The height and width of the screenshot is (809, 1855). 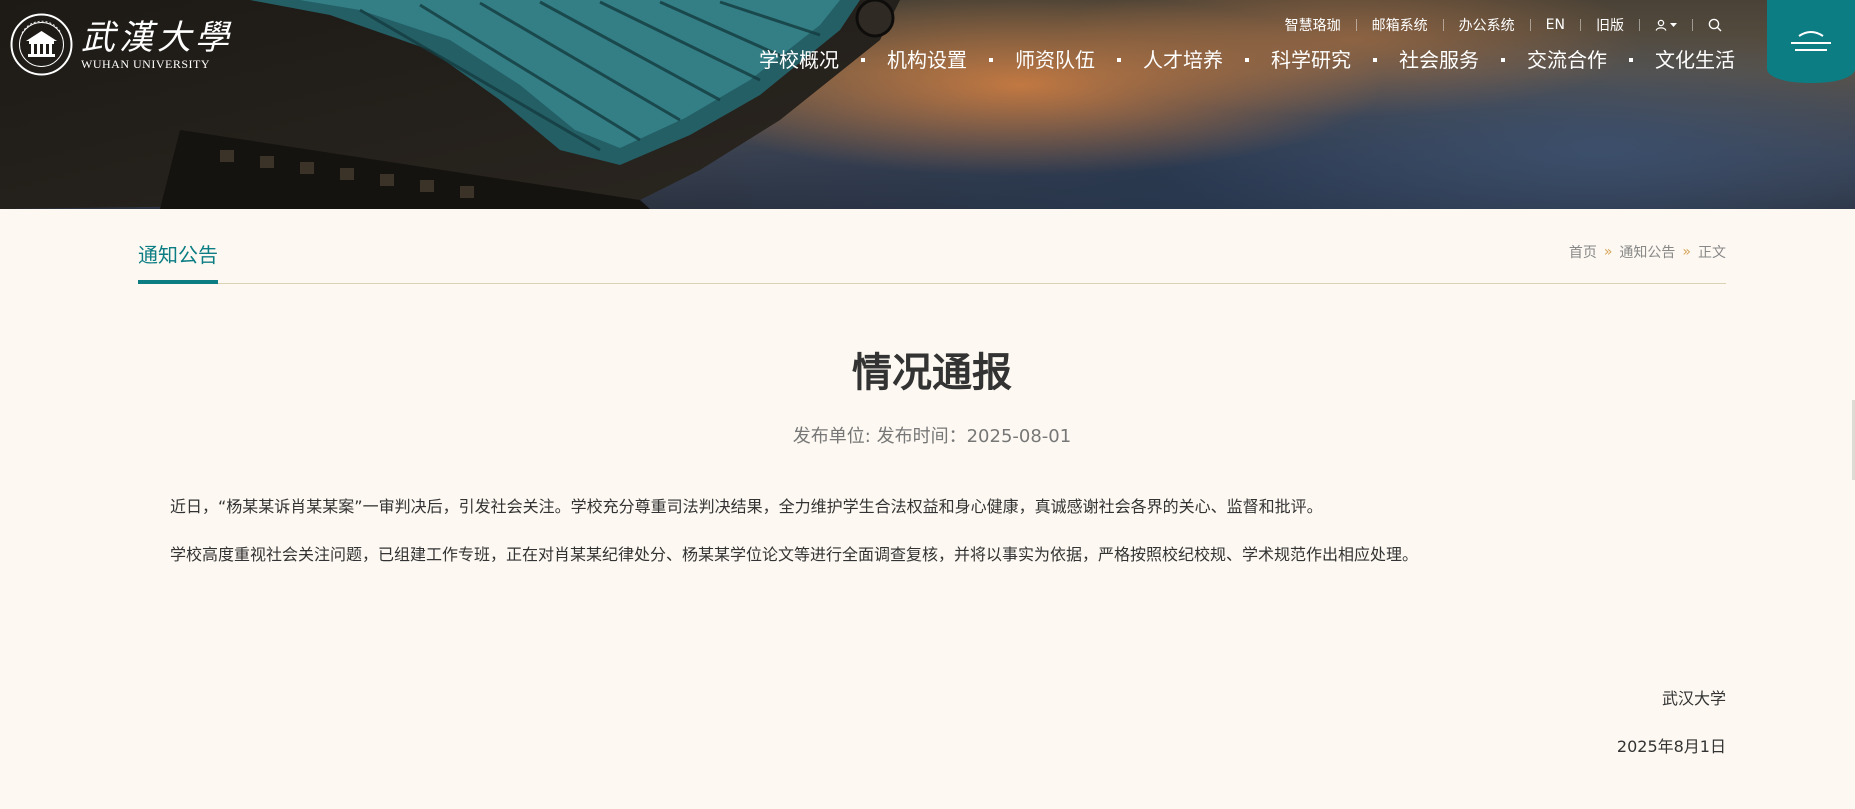 What do you see at coordinates (1311, 60) in the screenshot?
I see `nav-item-research: 科学研究` at bounding box center [1311, 60].